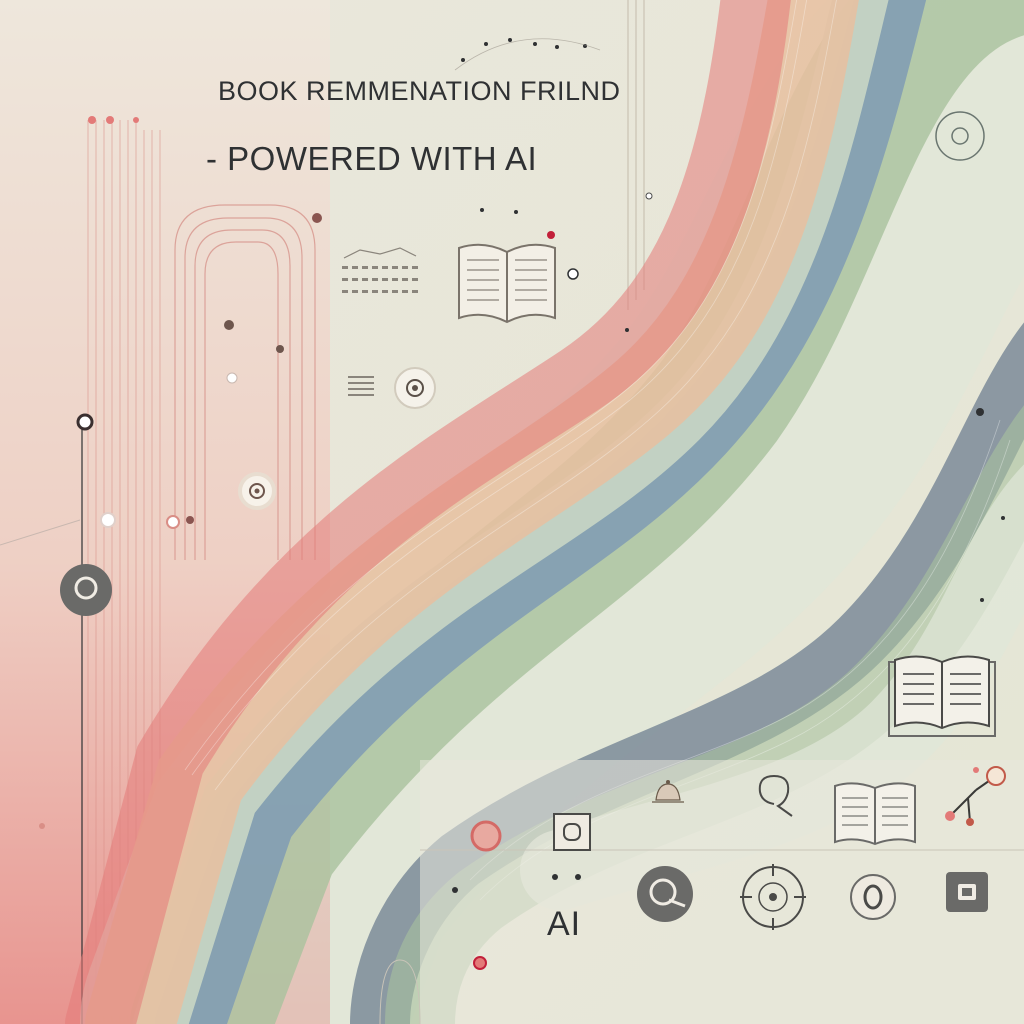 The image size is (1024, 1024). Describe the element at coordinates (775, 796) in the screenshot. I see `location-pin-icon` at that location.